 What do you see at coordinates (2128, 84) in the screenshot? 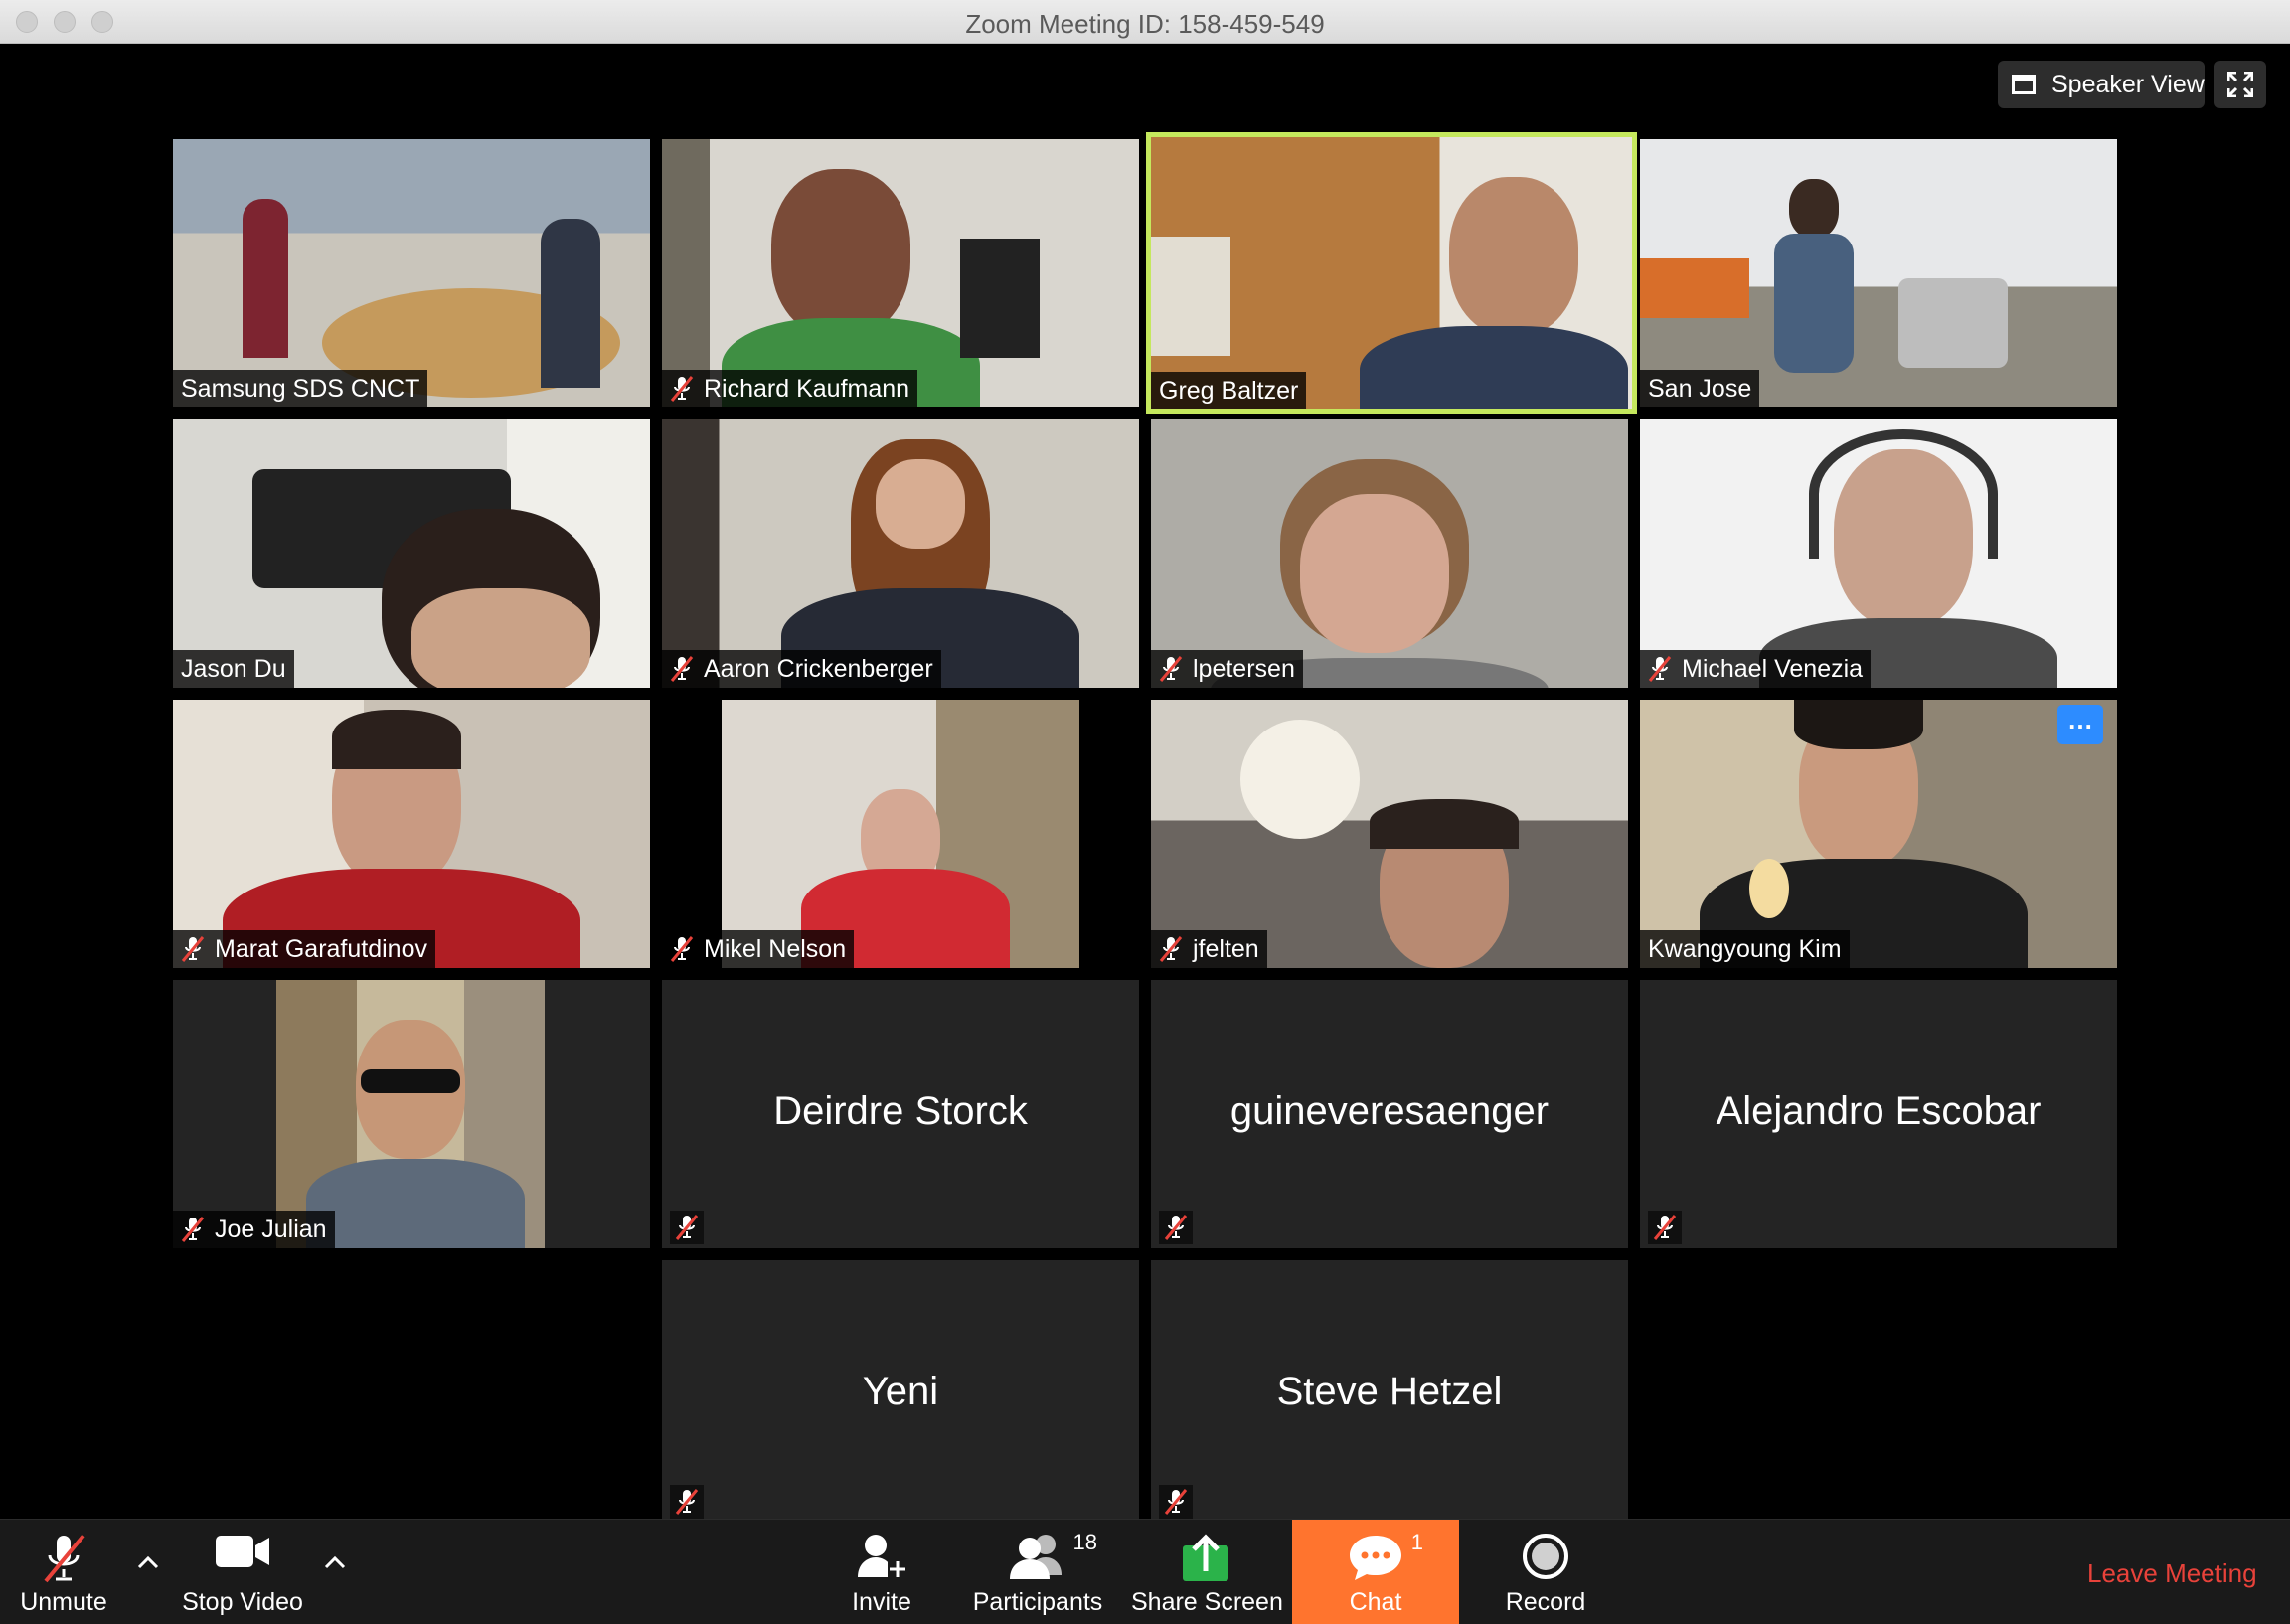
I see `speaker-view-label: Speaker View` at bounding box center [2128, 84].